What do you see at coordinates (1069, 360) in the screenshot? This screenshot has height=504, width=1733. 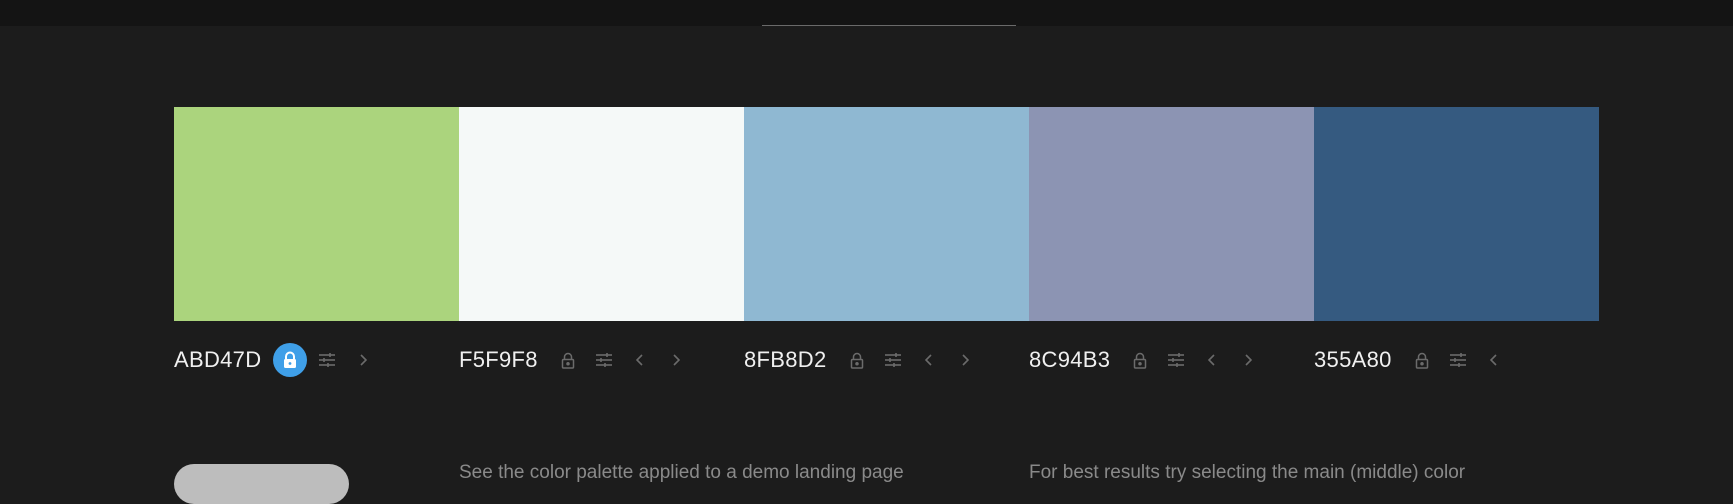 I see `hex-code-label: 8C94B3` at bounding box center [1069, 360].